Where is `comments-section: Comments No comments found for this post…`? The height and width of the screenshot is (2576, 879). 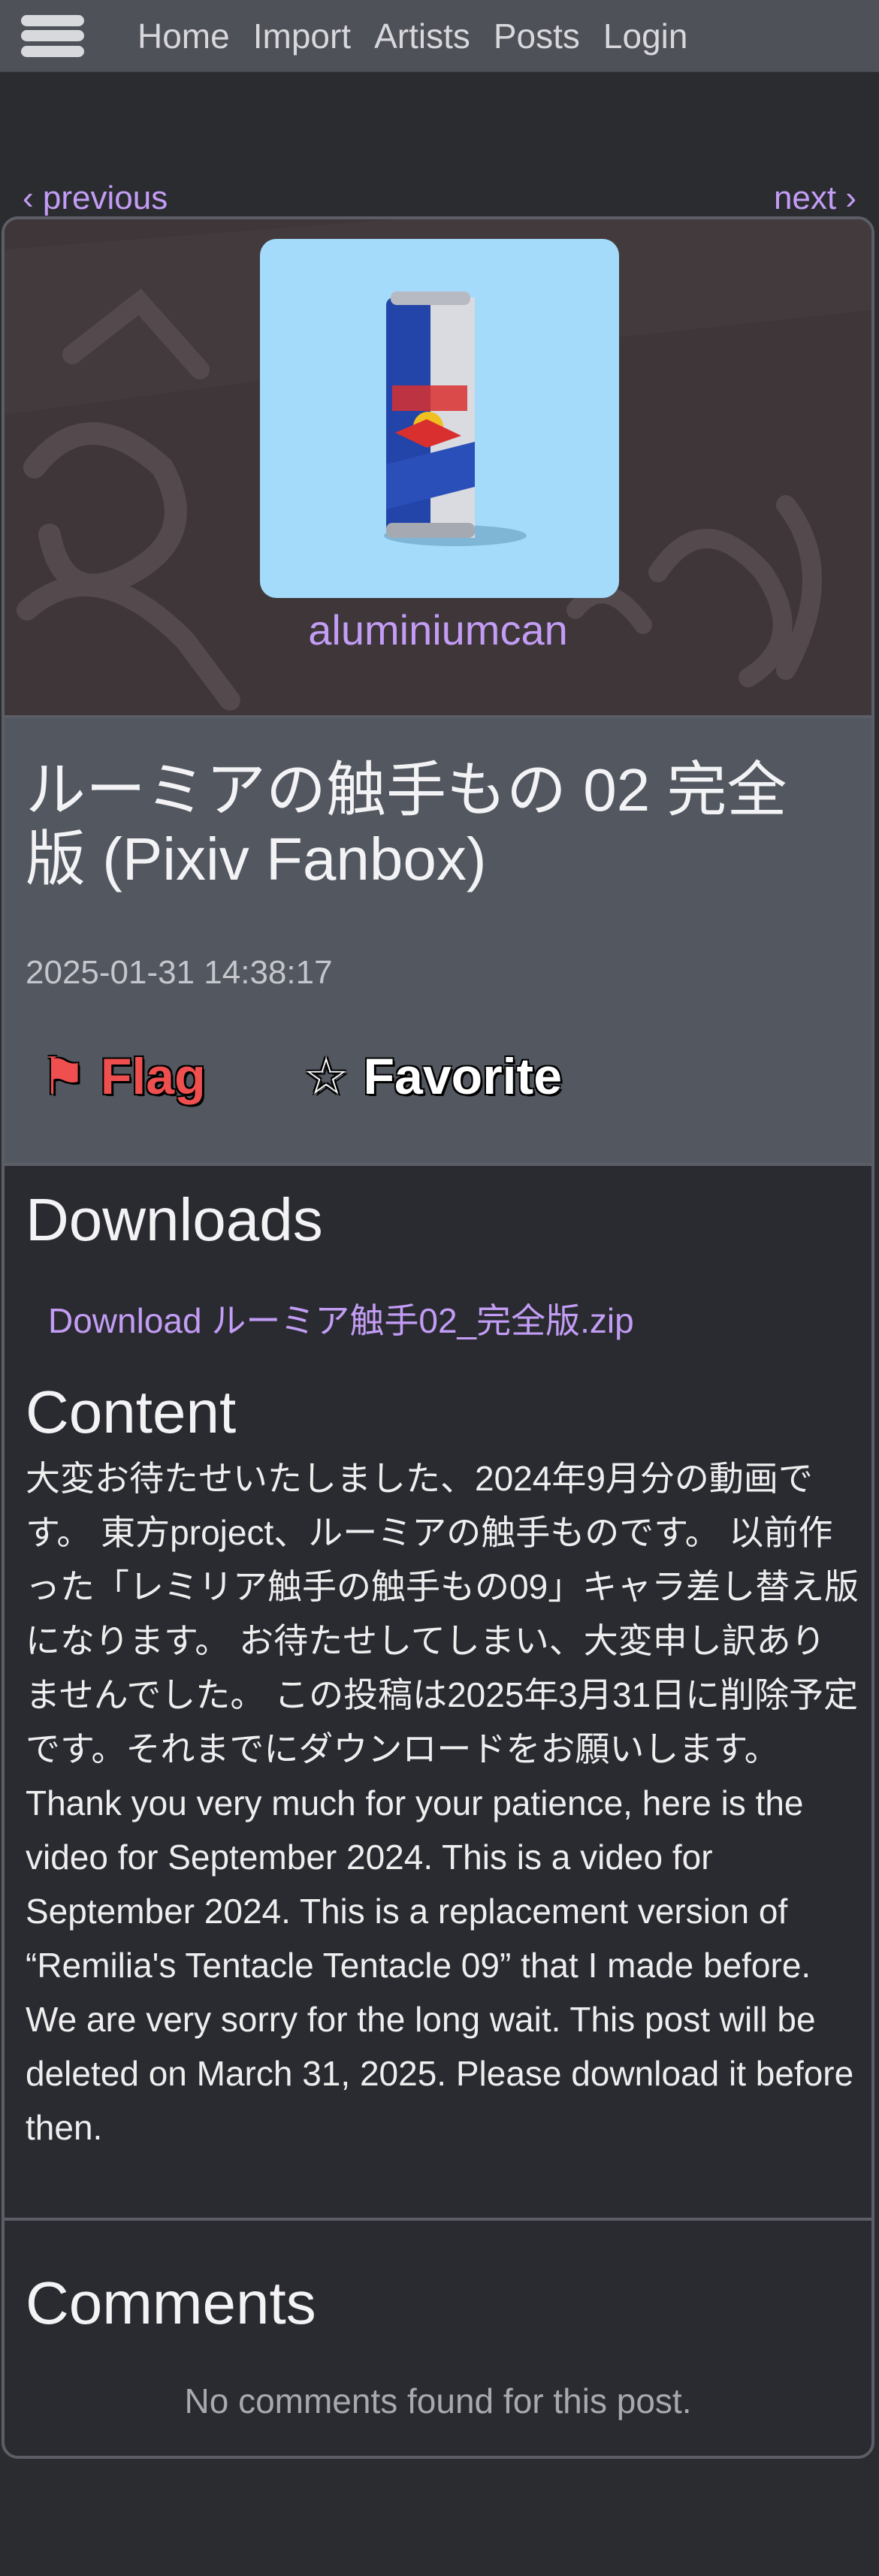
comments-section: Comments No comments found for this post… is located at coordinates (438, 2332).